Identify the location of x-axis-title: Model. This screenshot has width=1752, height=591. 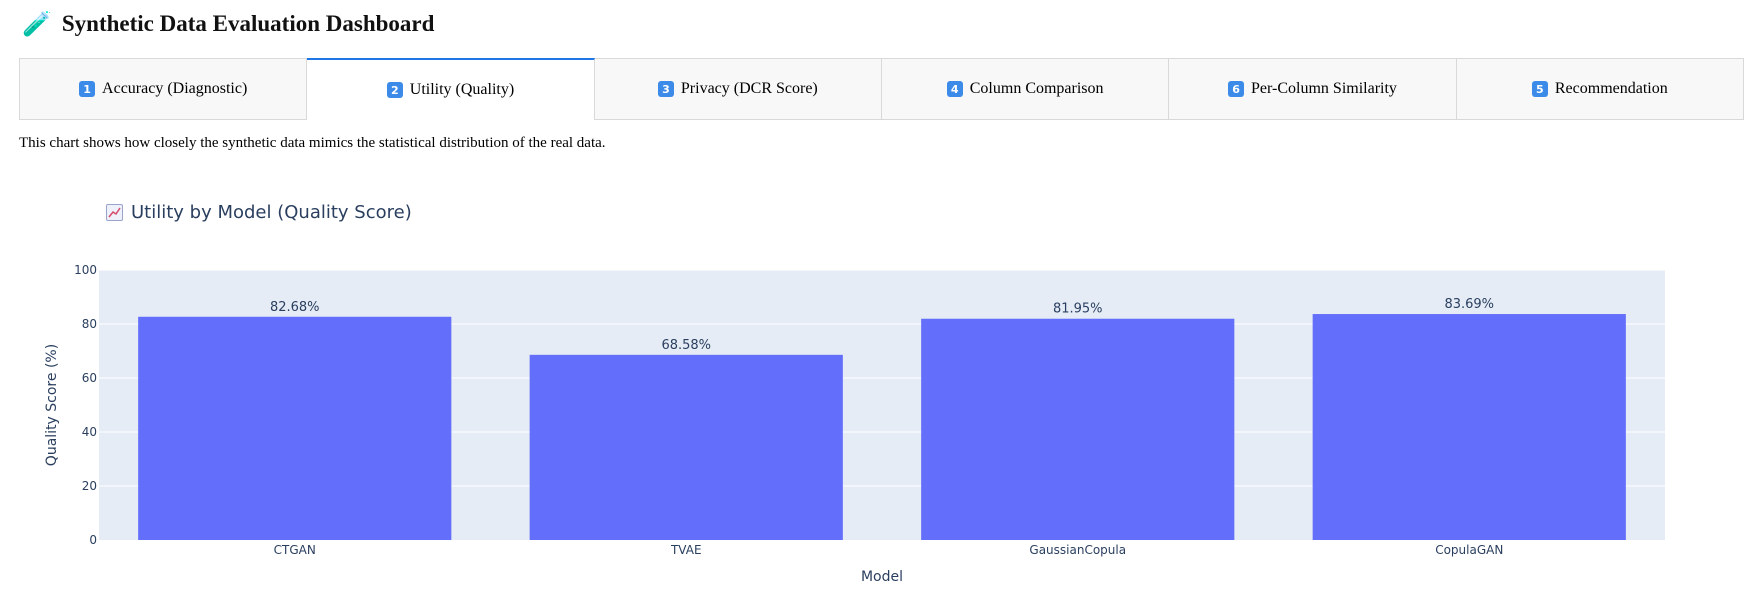
(882, 577).